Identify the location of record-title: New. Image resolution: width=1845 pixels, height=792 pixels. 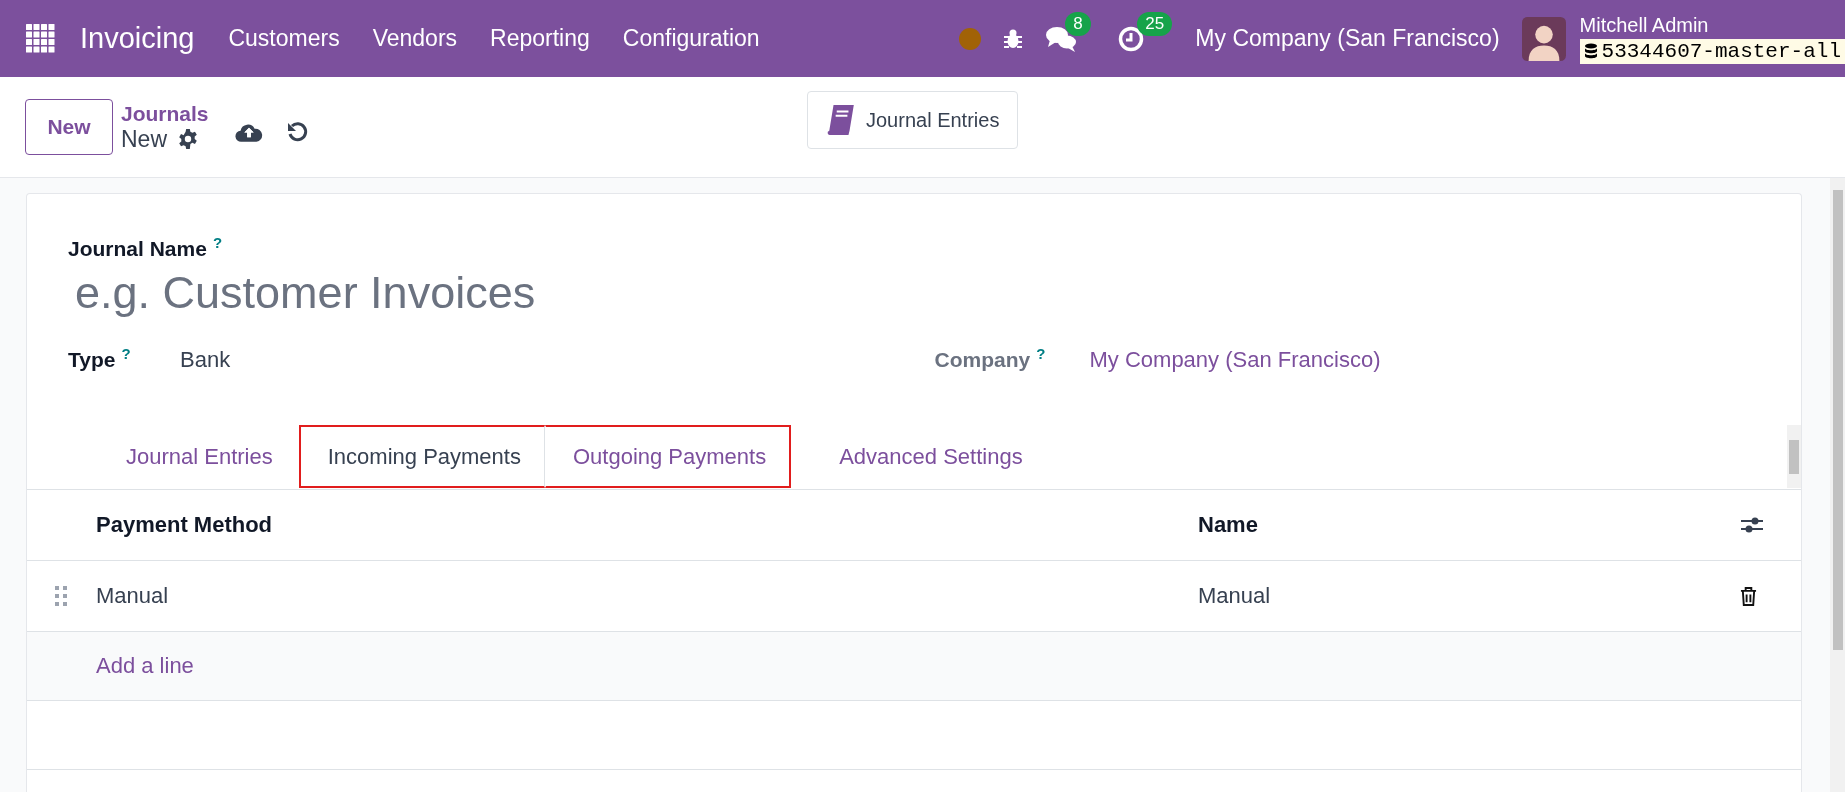
(144, 139).